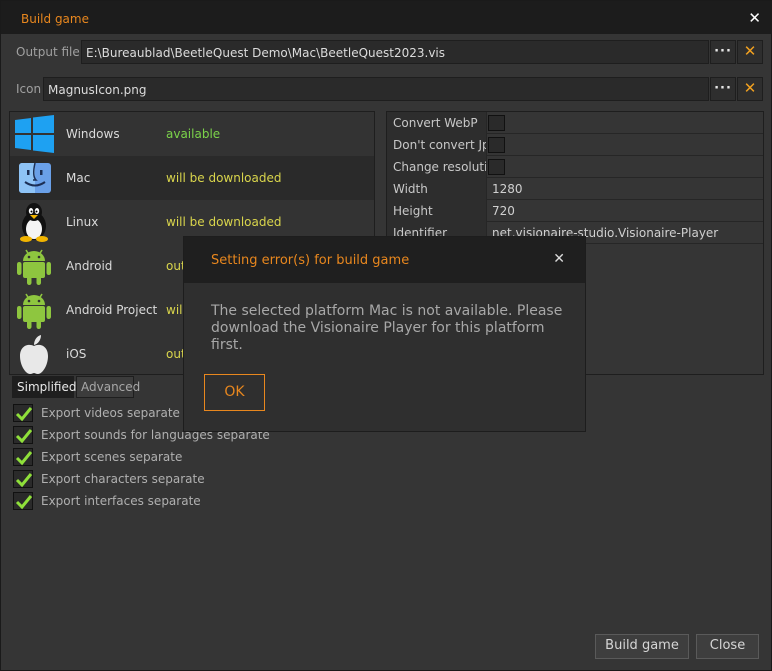 This screenshot has width=772, height=671. What do you see at coordinates (507, 189) in the screenshot?
I see `property-value: 1280` at bounding box center [507, 189].